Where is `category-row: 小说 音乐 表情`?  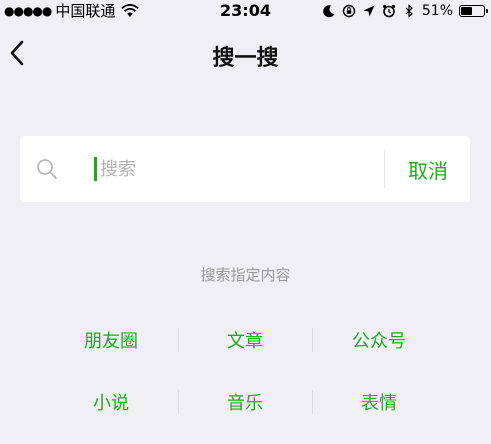
category-row: 小说 音乐 表情 is located at coordinates (244, 413).